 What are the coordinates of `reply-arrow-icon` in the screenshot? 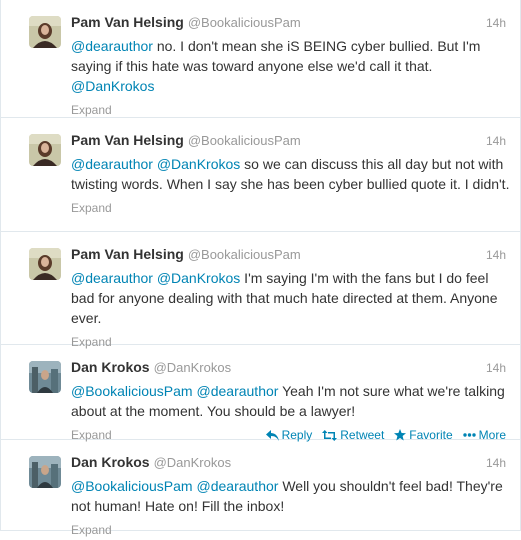 It's located at (272, 435).